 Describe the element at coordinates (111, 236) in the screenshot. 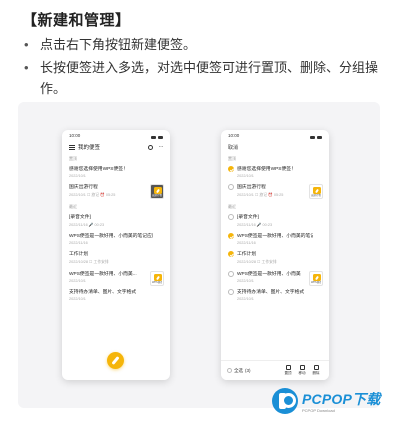

I see `note-title: WPS便签是一款好用、小而美的笔记应用` at that location.